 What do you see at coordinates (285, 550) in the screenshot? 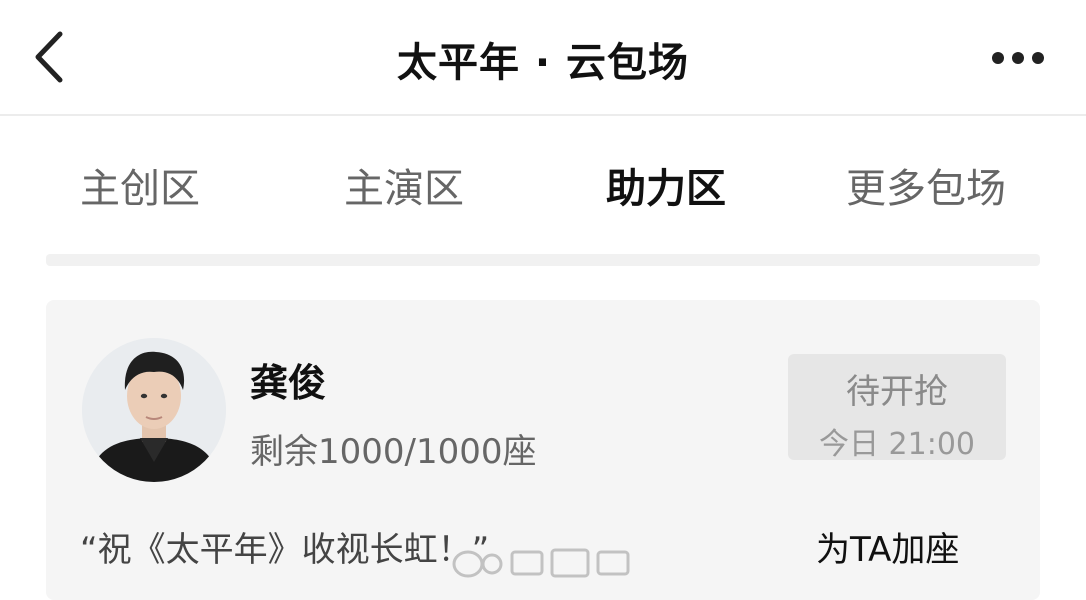
I see `support-quote: “祝《太平年》收视长虹！”` at bounding box center [285, 550].